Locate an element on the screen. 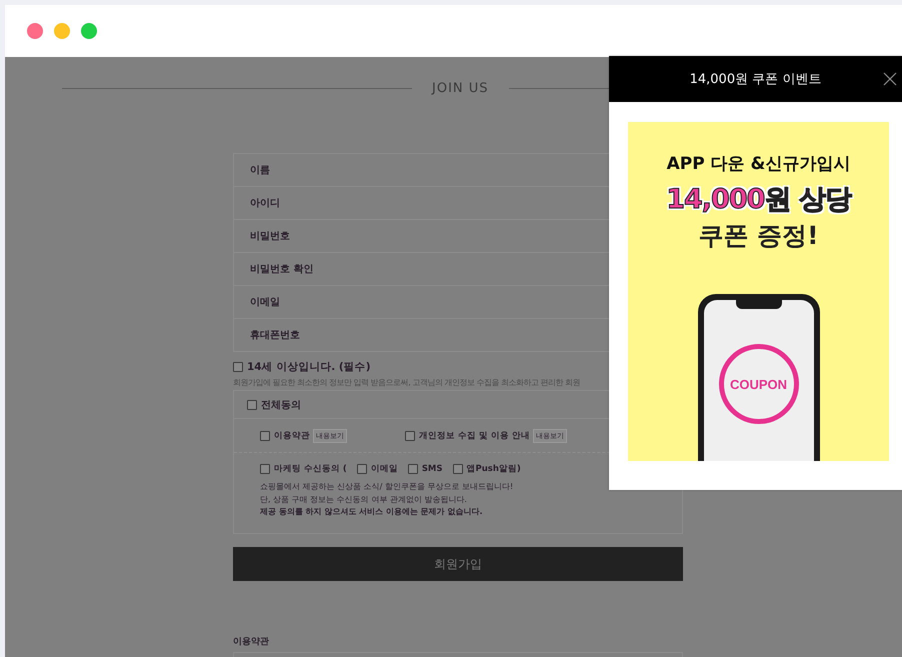 Image resolution: width=902 pixels, height=657 pixels. checkbox-label: SMS is located at coordinates (432, 469).